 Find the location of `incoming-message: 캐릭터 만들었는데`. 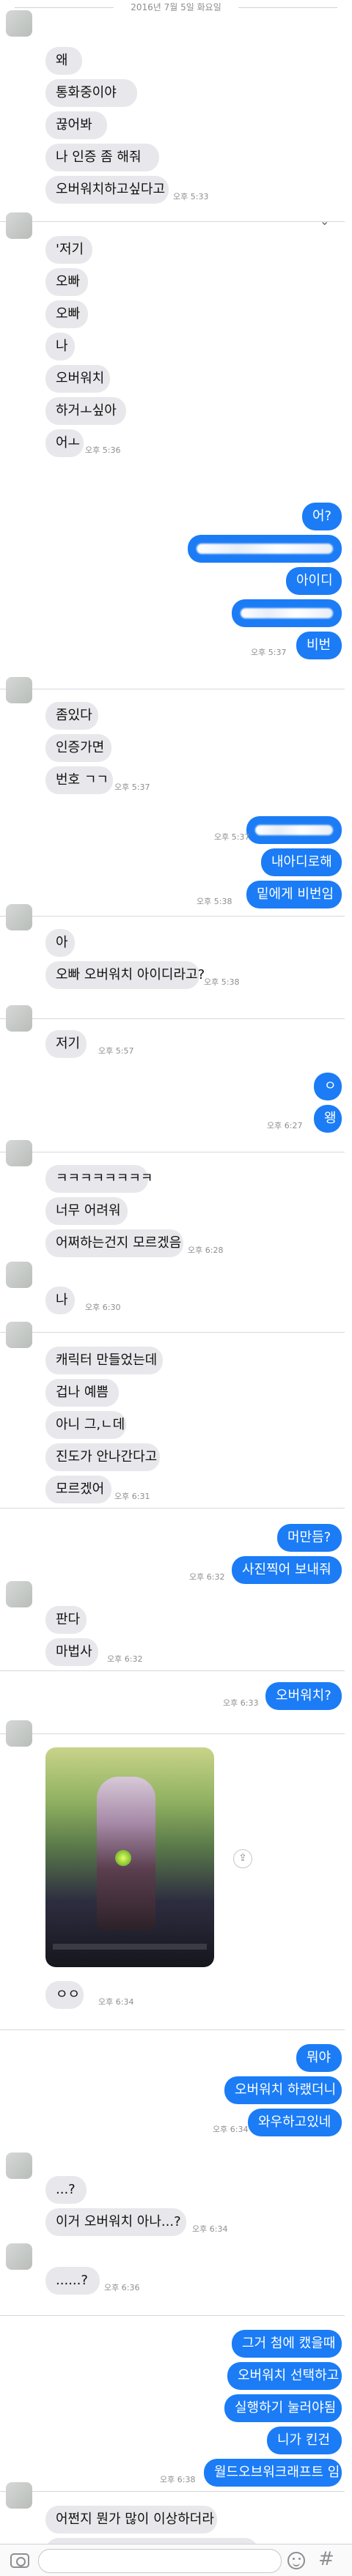

incoming-message: 캐릭터 만들었는데 is located at coordinates (104, 1360).